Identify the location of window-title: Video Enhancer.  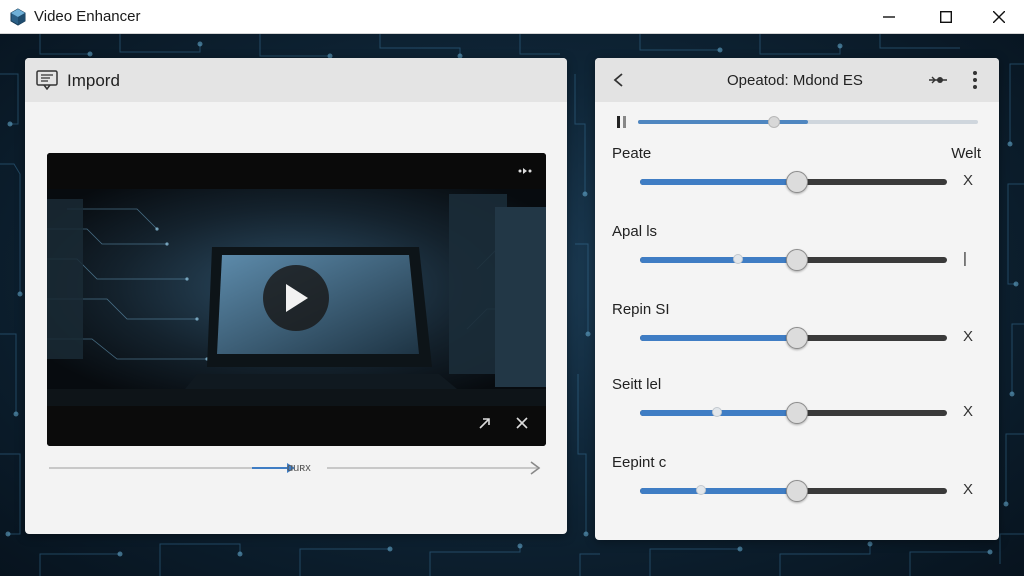
(87, 16).